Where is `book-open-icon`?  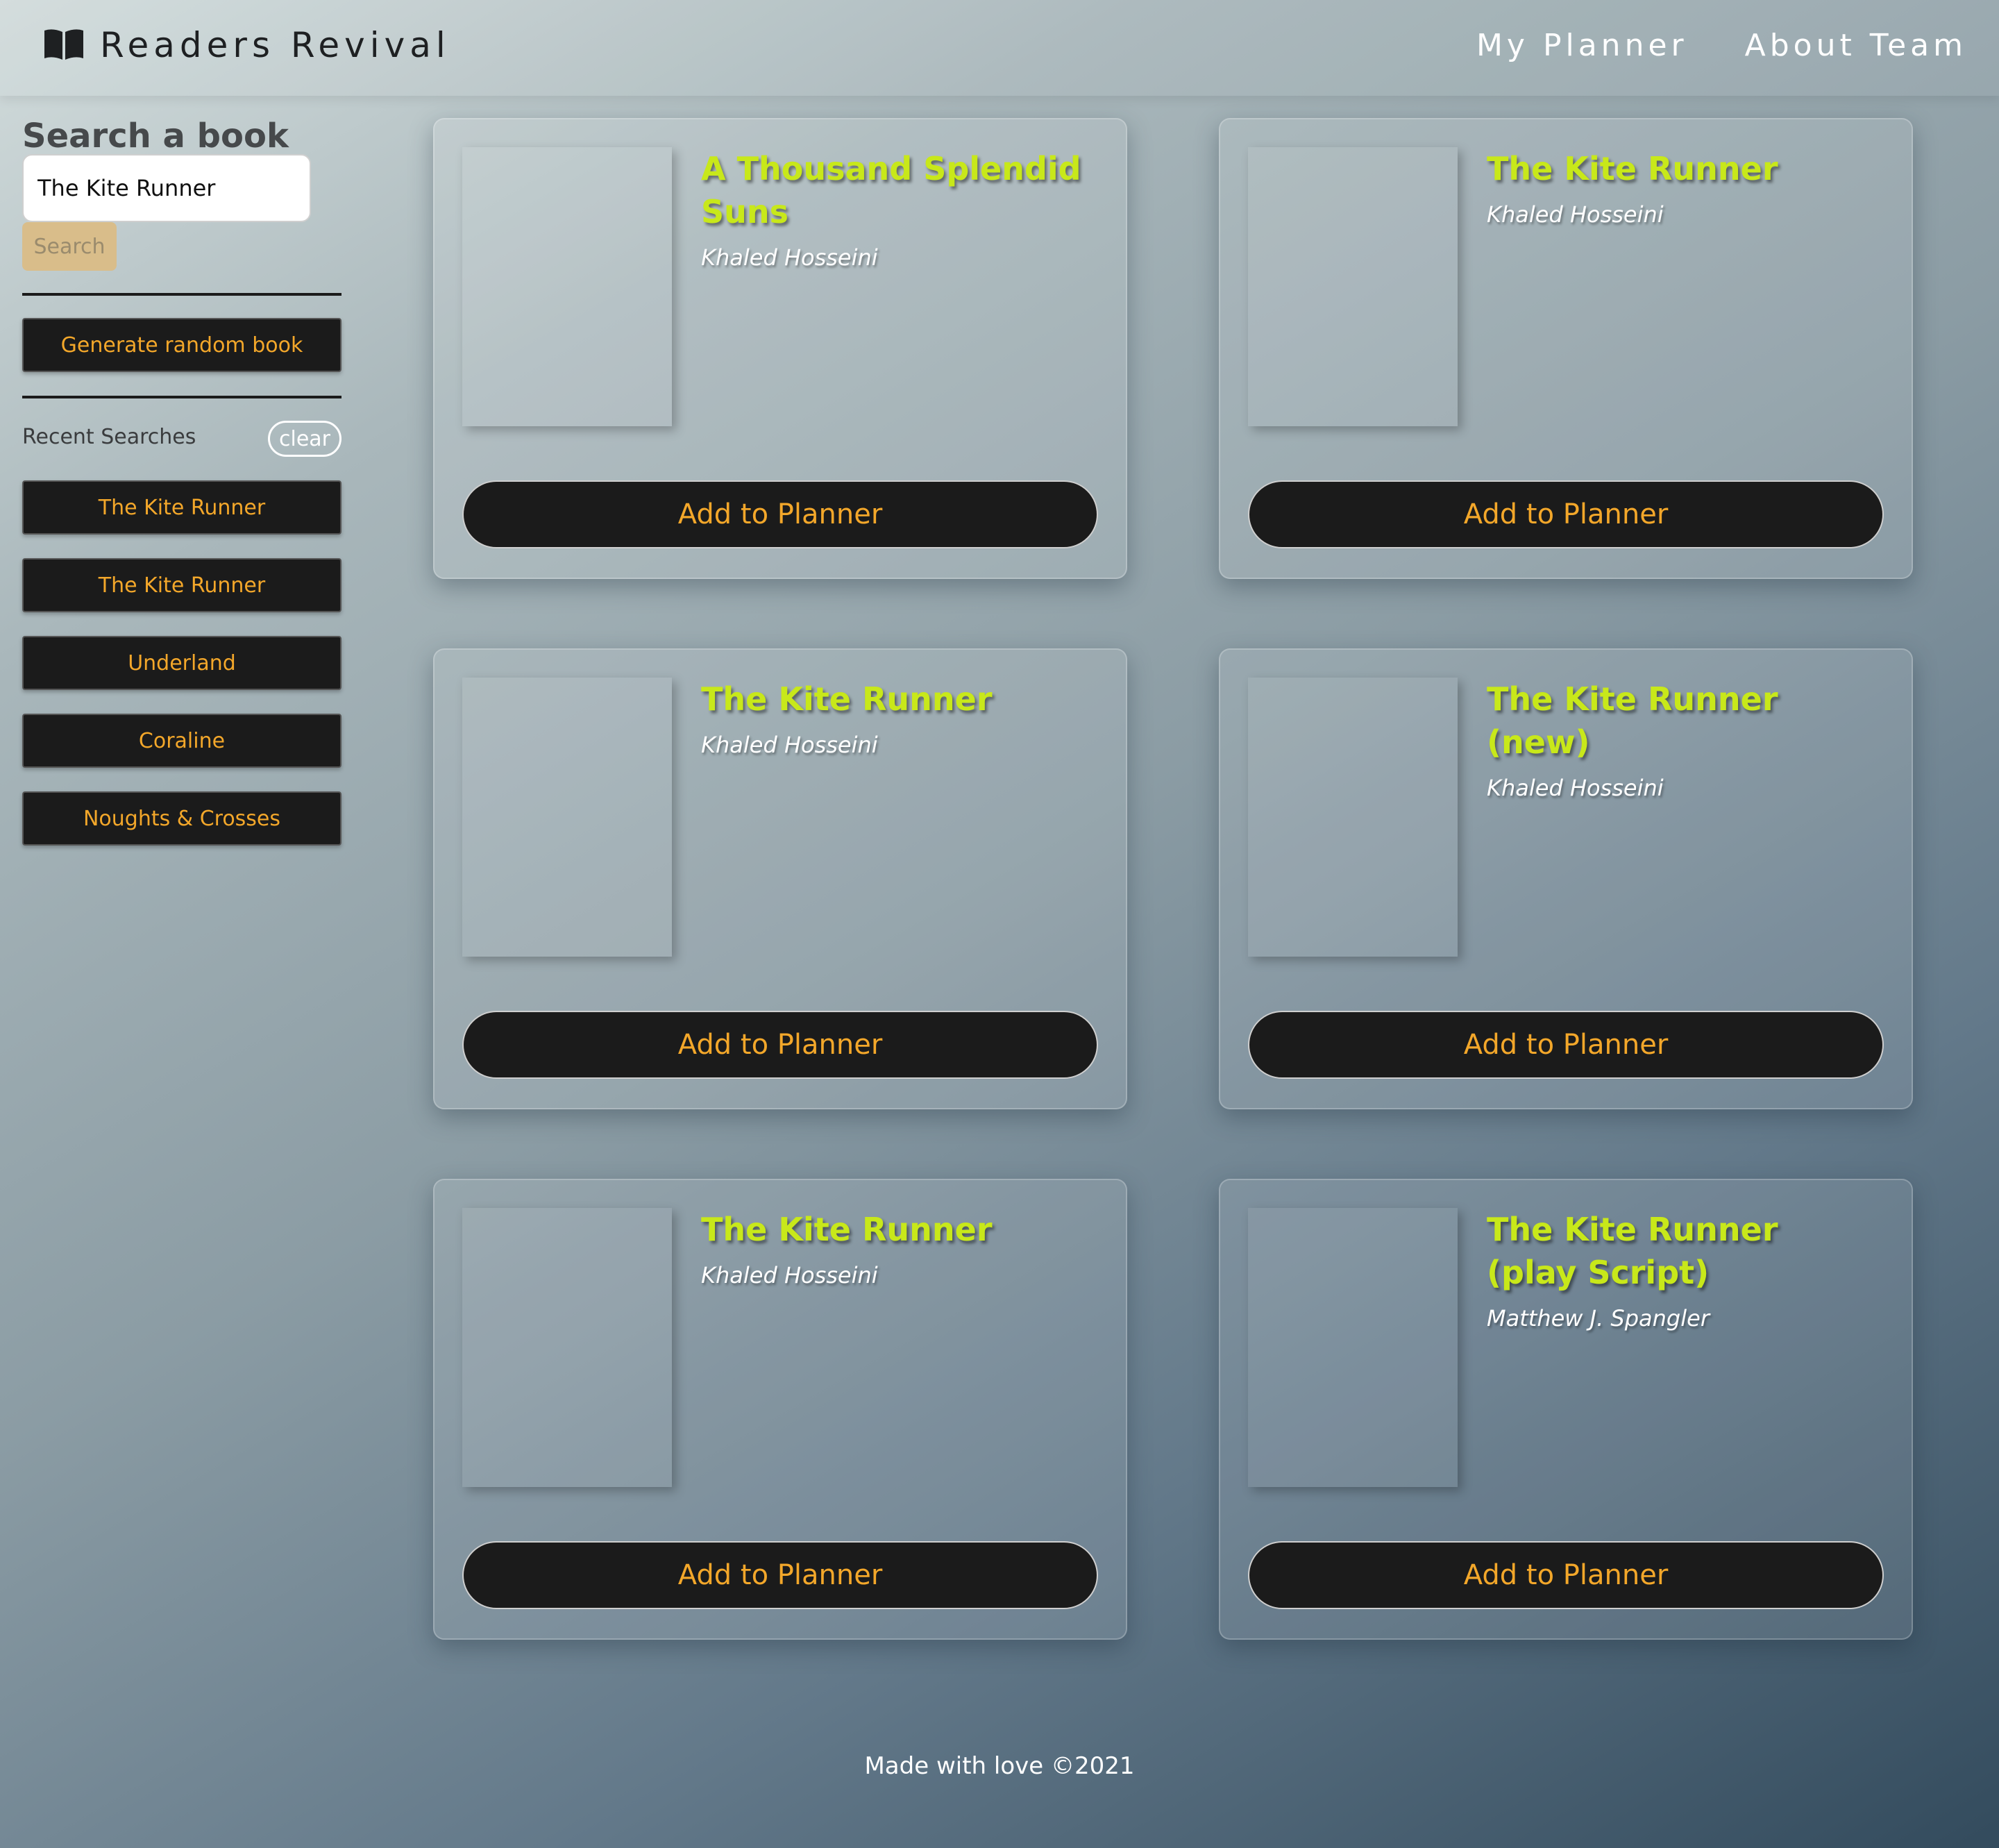 book-open-icon is located at coordinates (64, 46).